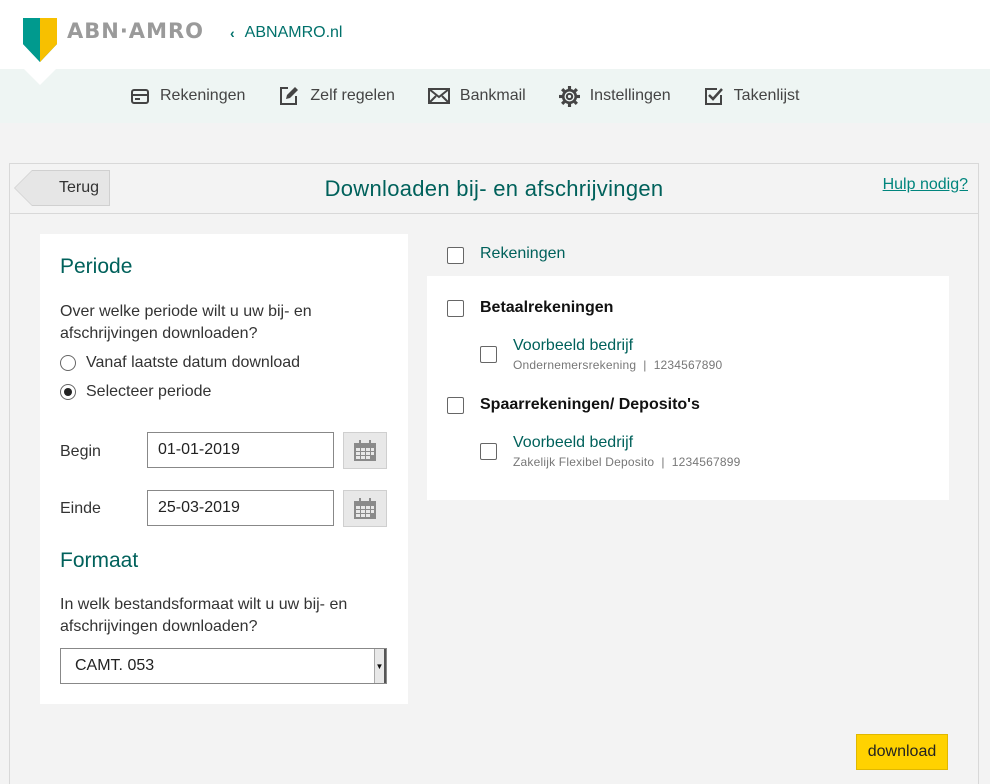 The height and width of the screenshot is (784, 990). Describe the element at coordinates (352, 95) in the screenshot. I see `nav-item-label: Zelf regelen` at that location.